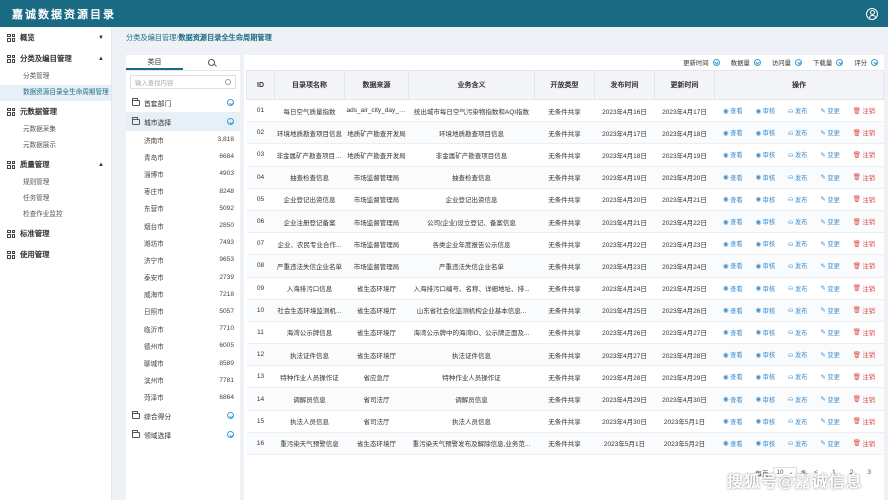 The image size is (888, 500). What do you see at coordinates (183, 415) in the screenshot?
I see `tree-group-score: 综合得分` at bounding box center [183, 415].